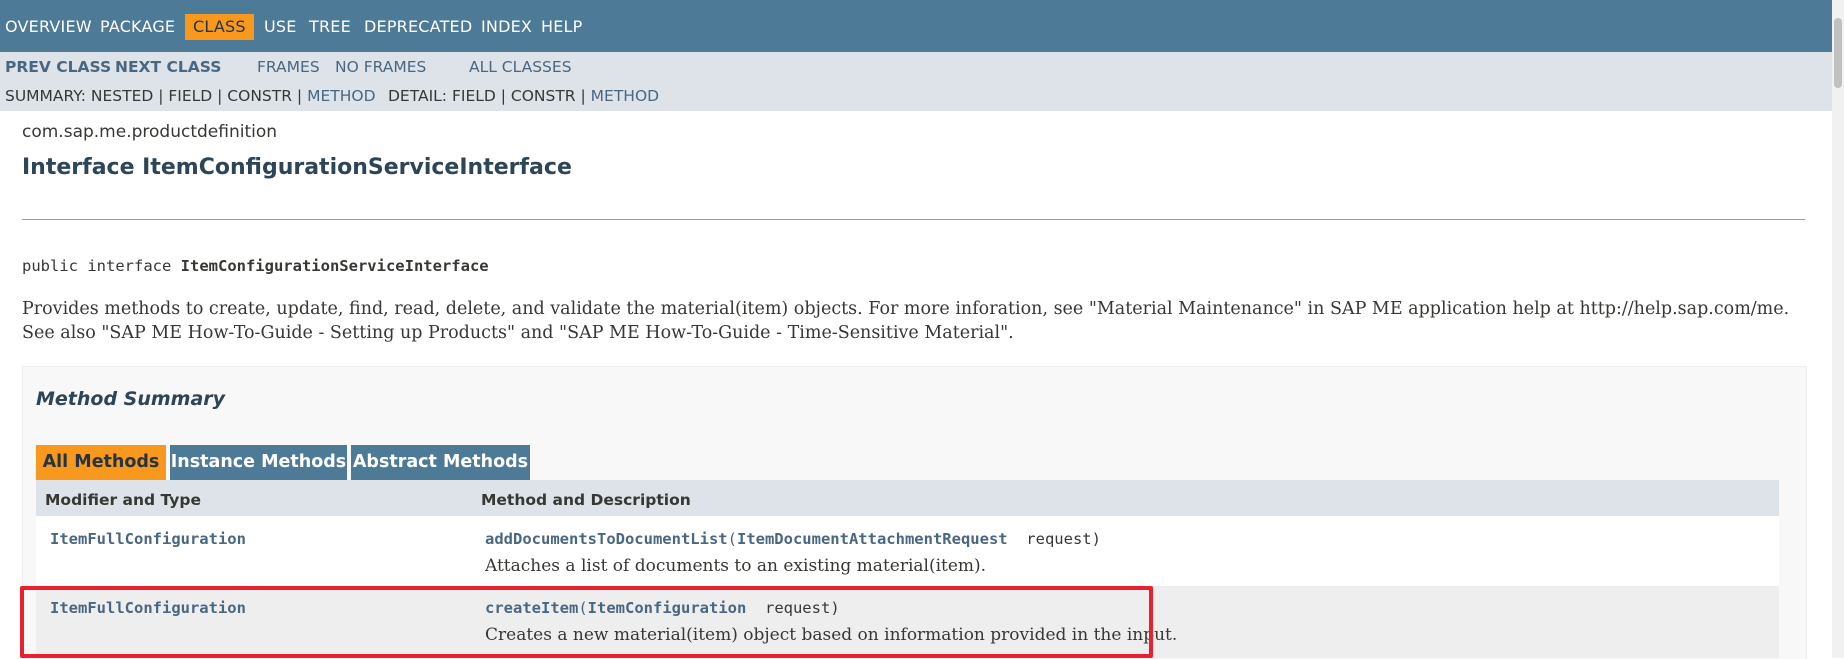  What do you see at coordinates (487, 96) in the screenshot?
I see `detail-prefix: DETAIL: FIELD | CONSTR |` at bounding box center [487, 96].